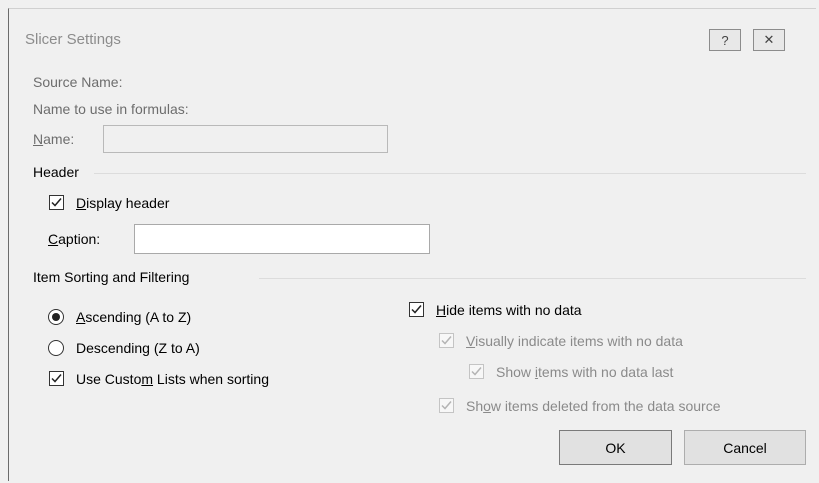 The image size is (819, 483). I want to click on sorting-divider, so click(532, 278).